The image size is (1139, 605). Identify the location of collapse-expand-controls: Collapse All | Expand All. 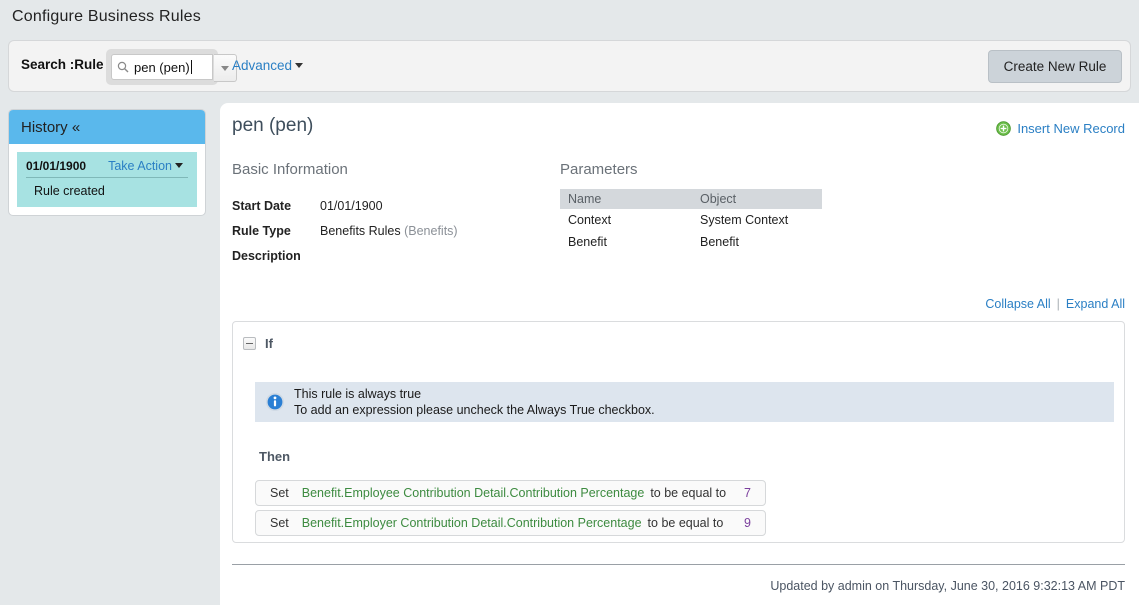
(1055, 304).